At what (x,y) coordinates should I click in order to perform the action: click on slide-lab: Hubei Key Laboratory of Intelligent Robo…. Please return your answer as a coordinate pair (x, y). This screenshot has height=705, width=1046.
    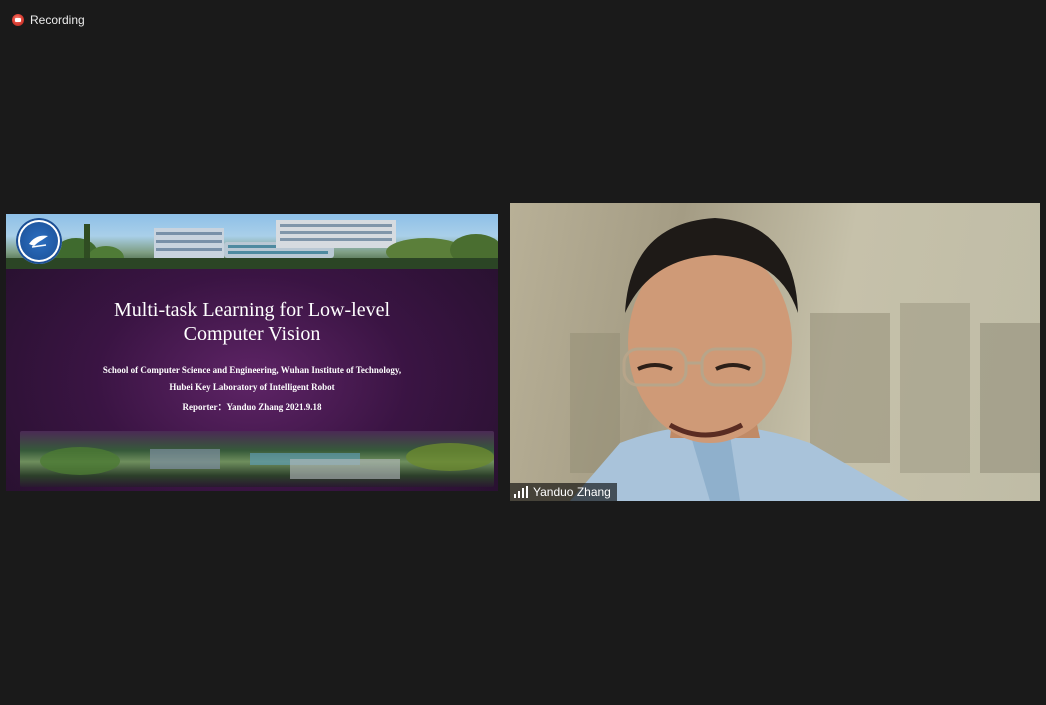
    Looking at the image, I should click on (252, 387).